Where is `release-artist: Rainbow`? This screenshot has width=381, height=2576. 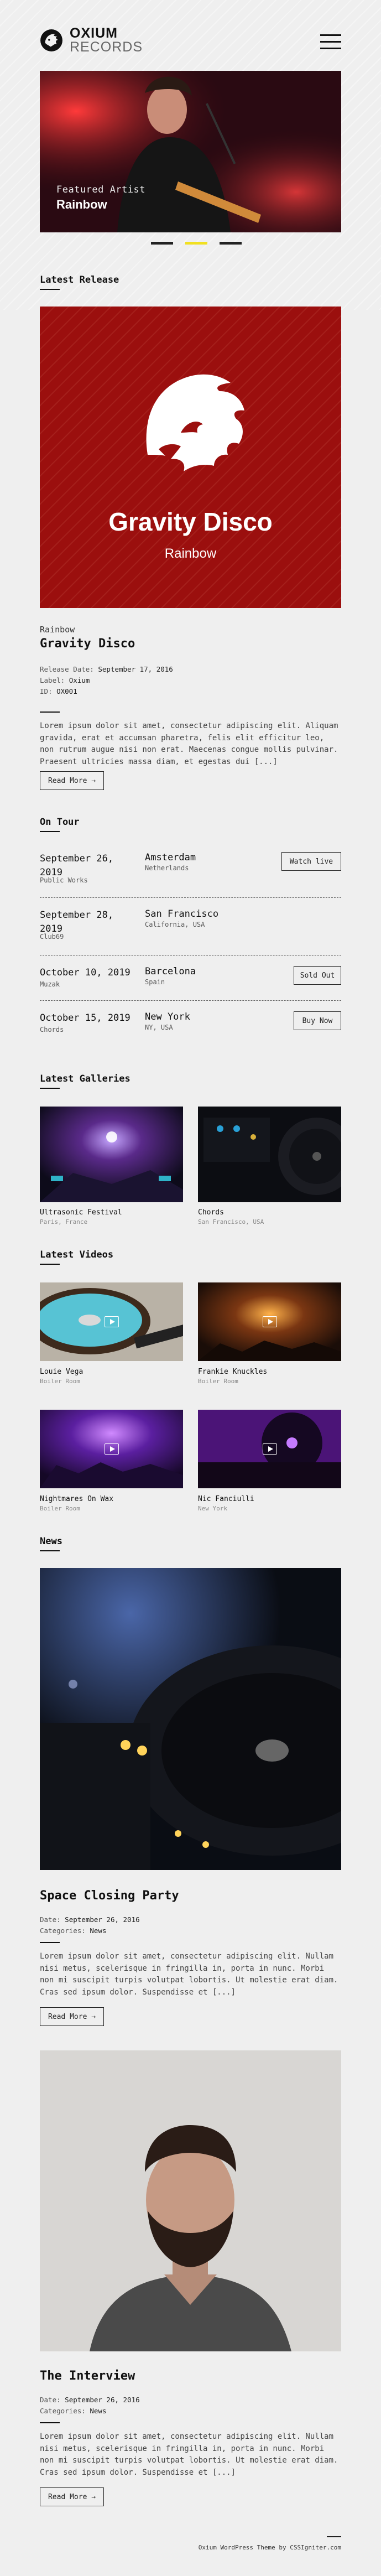
release-artist: Rainbow is located at coordinates (57, 630).